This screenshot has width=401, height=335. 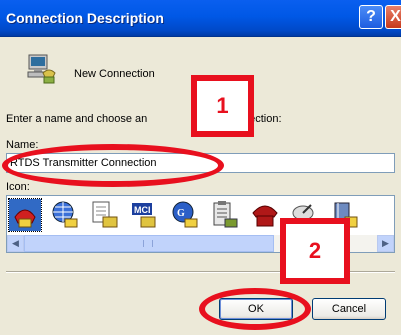 What do you see at coordinates (371, 17) in the screenshot?
I see `help-button: ?` at bounding box center [371, 17].